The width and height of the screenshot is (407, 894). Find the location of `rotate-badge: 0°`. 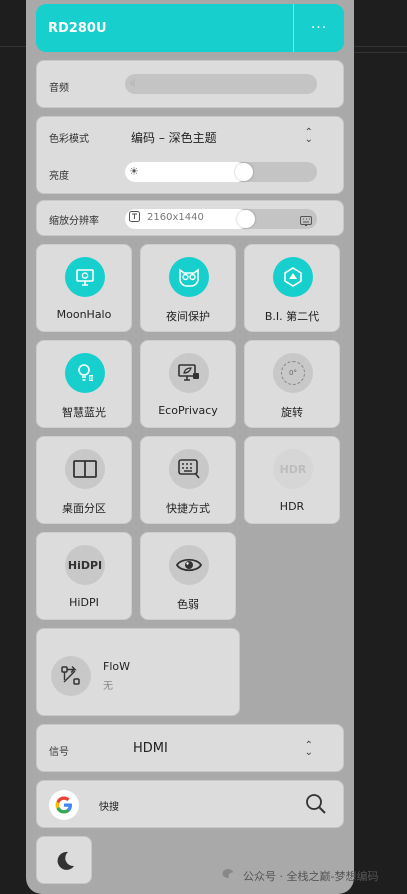

rotate-badge: 0° is located at coordinates (293, 373).